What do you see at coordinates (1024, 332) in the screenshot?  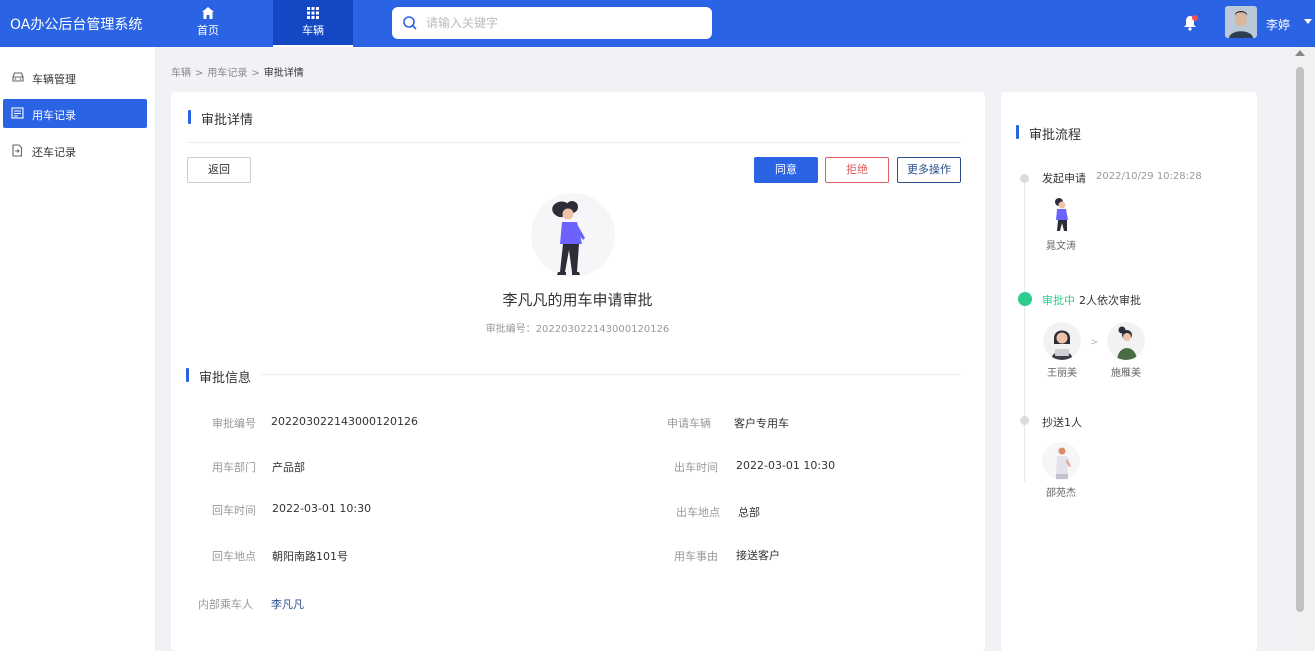 I see `flow-timeline` at bounding box center [1024, 332].